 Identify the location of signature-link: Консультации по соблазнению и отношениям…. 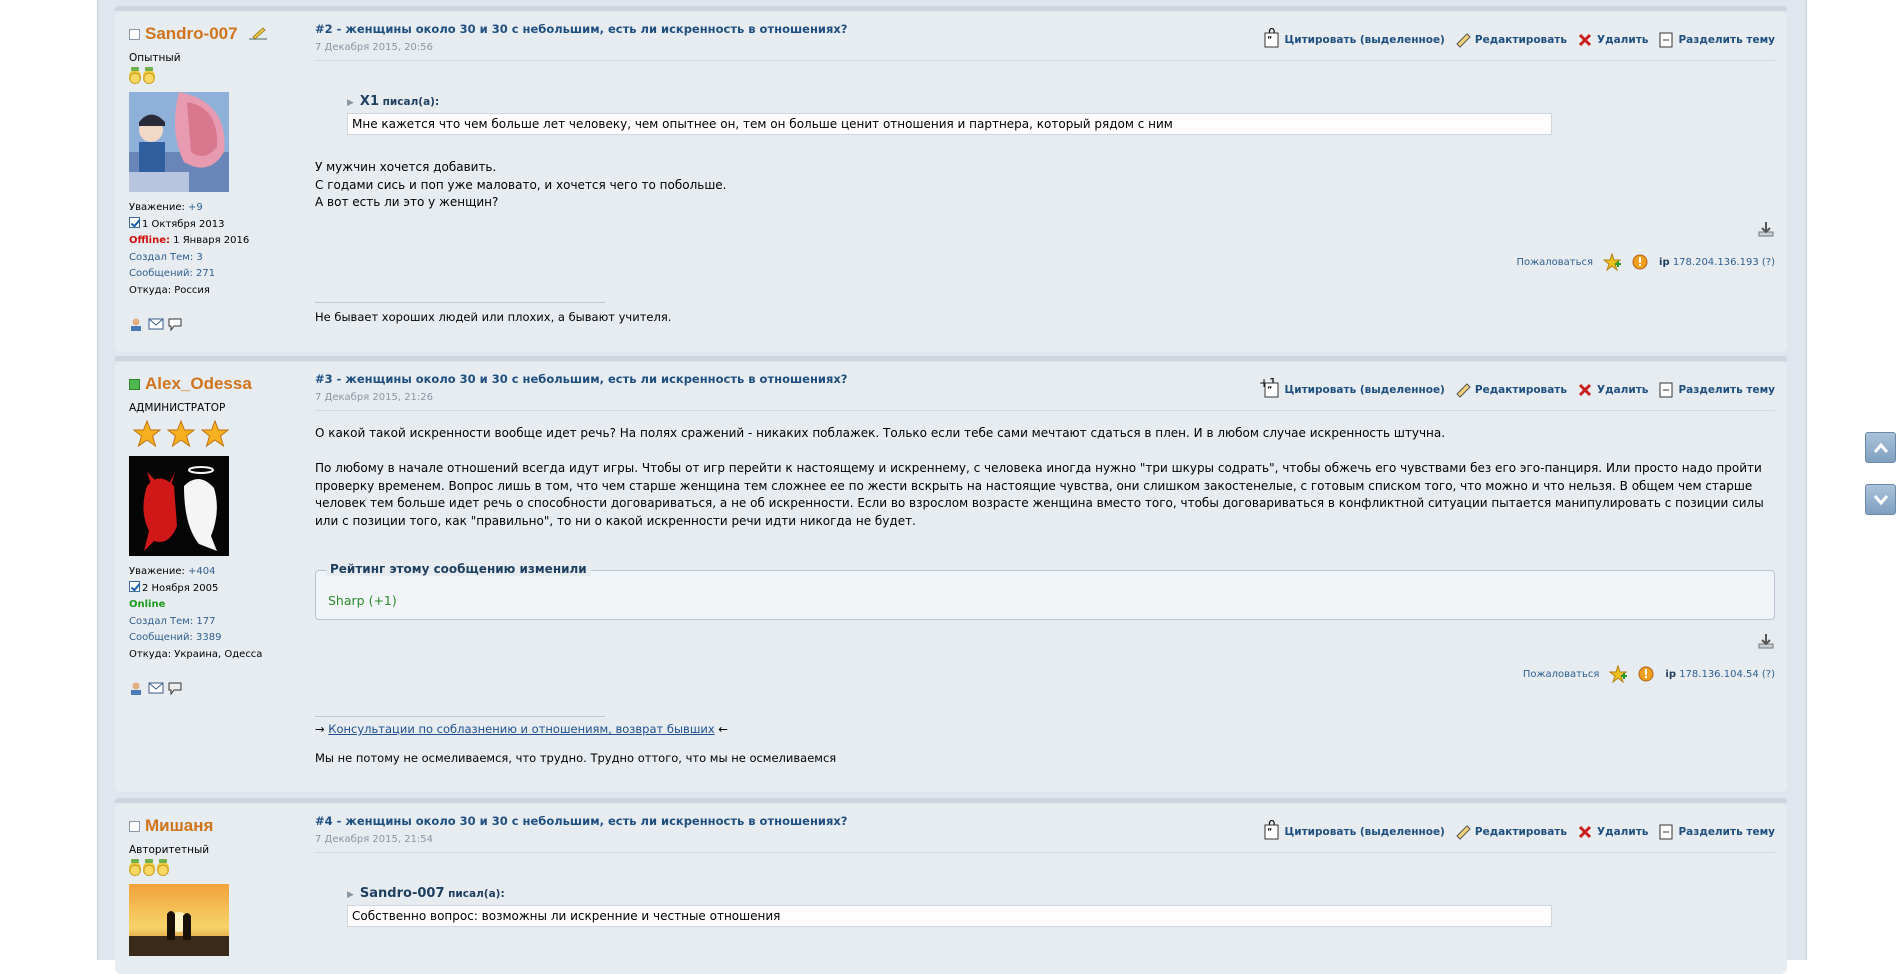
(521, 729).